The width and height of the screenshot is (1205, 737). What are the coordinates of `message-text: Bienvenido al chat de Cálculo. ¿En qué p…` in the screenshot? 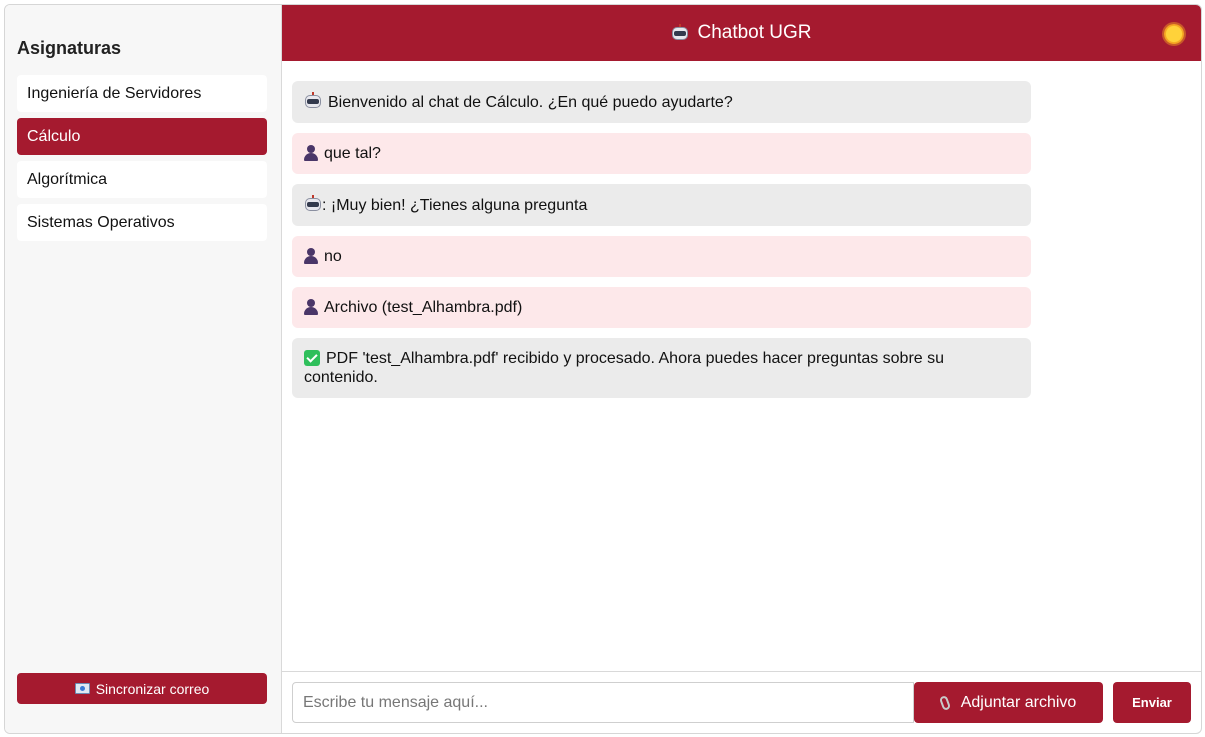 It's located at (530, 102).